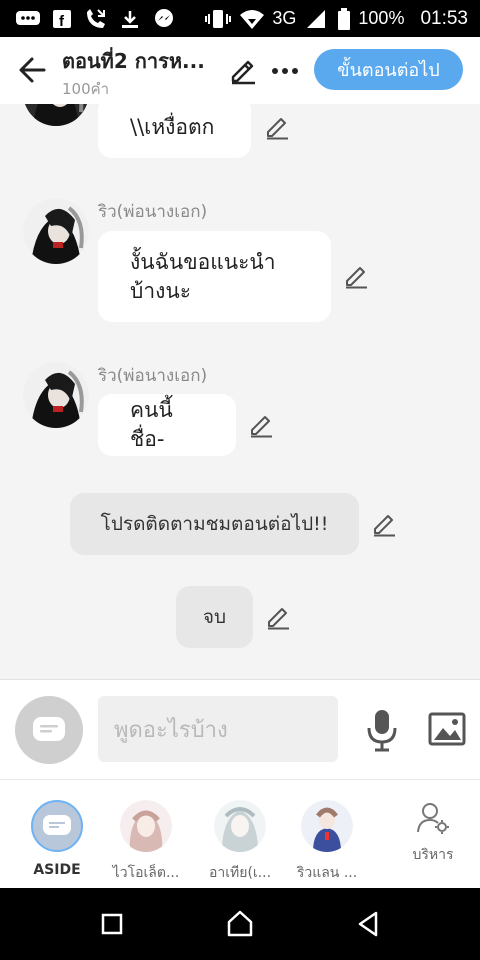 The width and height of the screenshot is (480, 960). I want to click on message-input: พูดอะไรบ้าง, so click(218, 729).